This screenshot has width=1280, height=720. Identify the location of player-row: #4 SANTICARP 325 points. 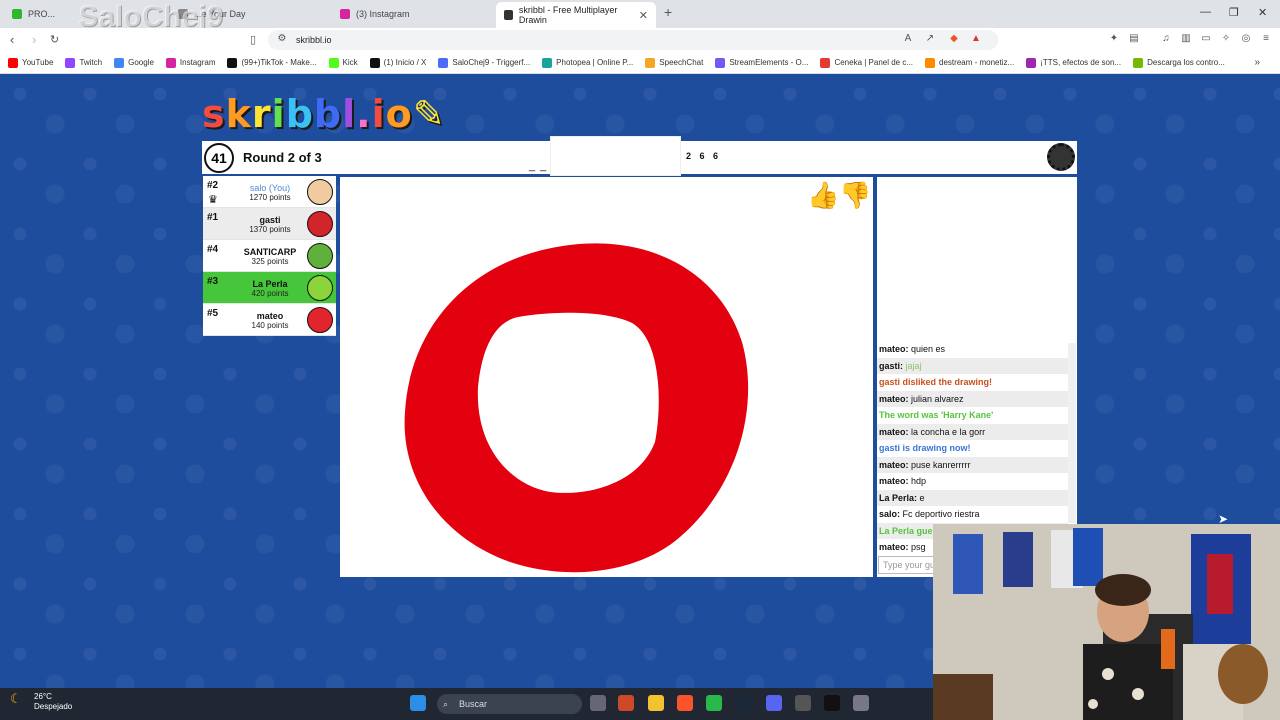
(269, 256).